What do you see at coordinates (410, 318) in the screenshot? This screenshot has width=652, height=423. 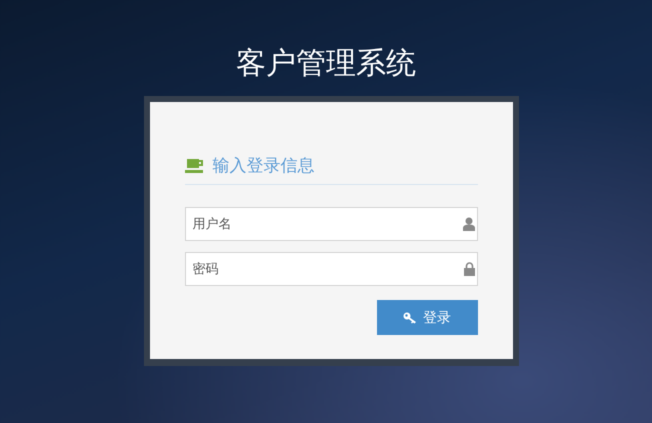 I see `key-icon` at bounding box center [410, 318].